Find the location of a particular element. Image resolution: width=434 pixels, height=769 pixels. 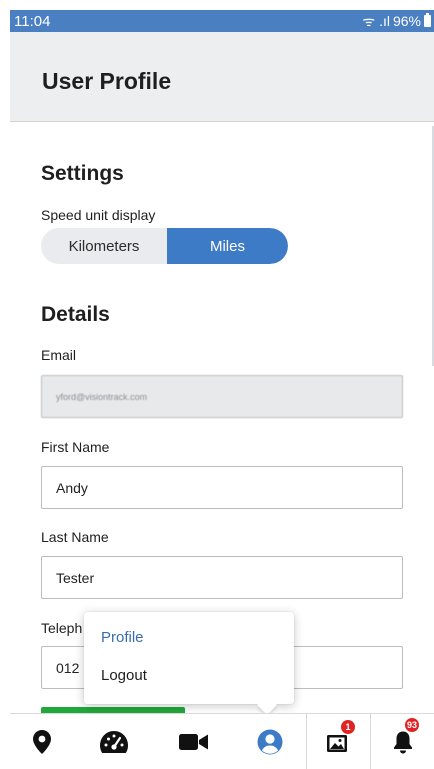

bottom-navigation: 1 93 is located at coordinates (222, 741).